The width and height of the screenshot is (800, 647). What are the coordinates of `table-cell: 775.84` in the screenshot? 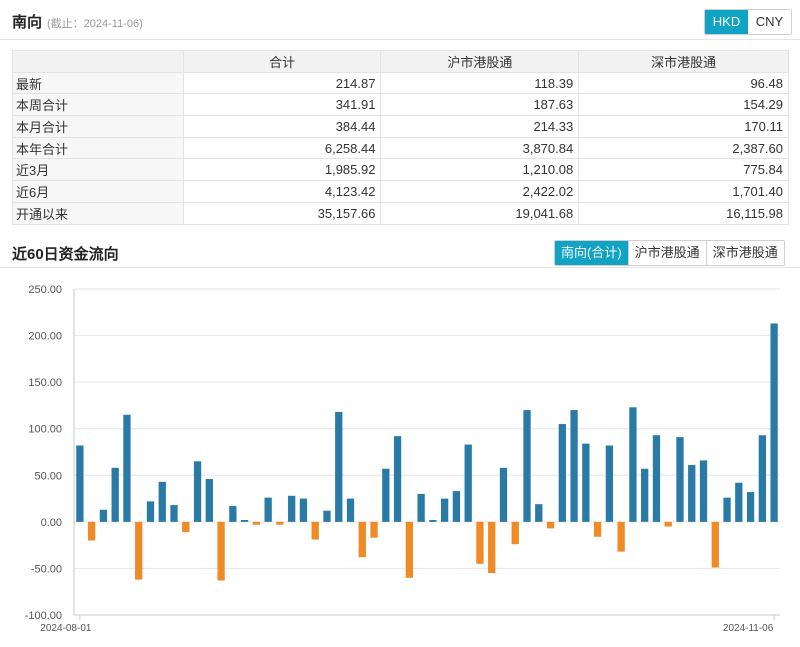 It's located at (683, 170).